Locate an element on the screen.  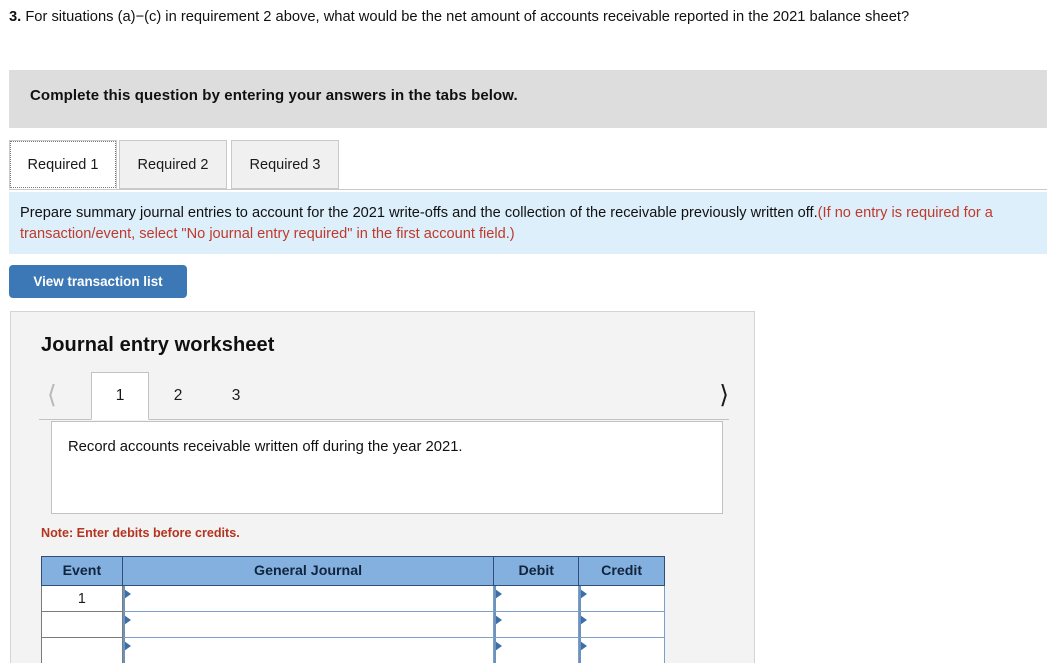
tab-required-1: Required 1 is located at coordinates (63, 164).